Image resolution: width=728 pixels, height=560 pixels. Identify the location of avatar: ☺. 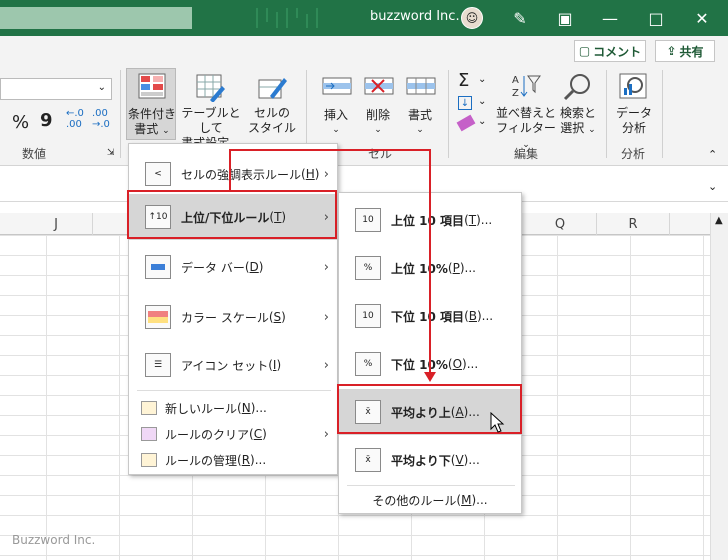
(472, 18).